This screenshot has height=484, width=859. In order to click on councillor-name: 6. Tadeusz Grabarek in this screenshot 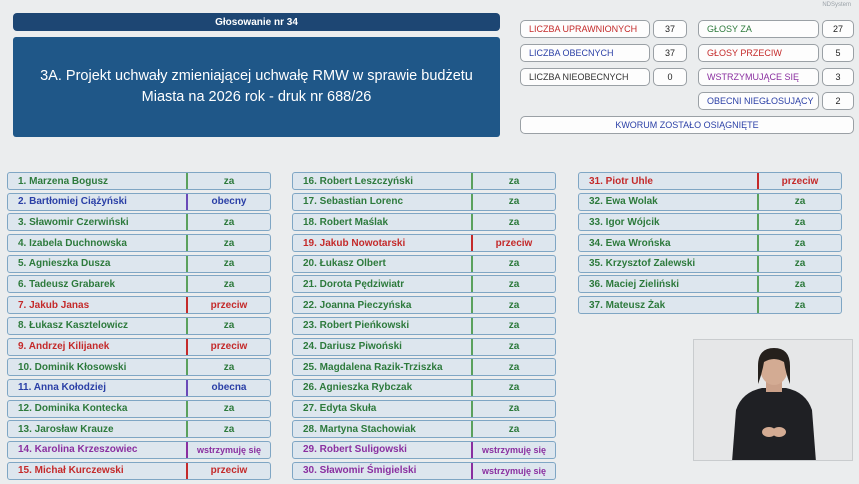, I will do `click(98, 284)`.